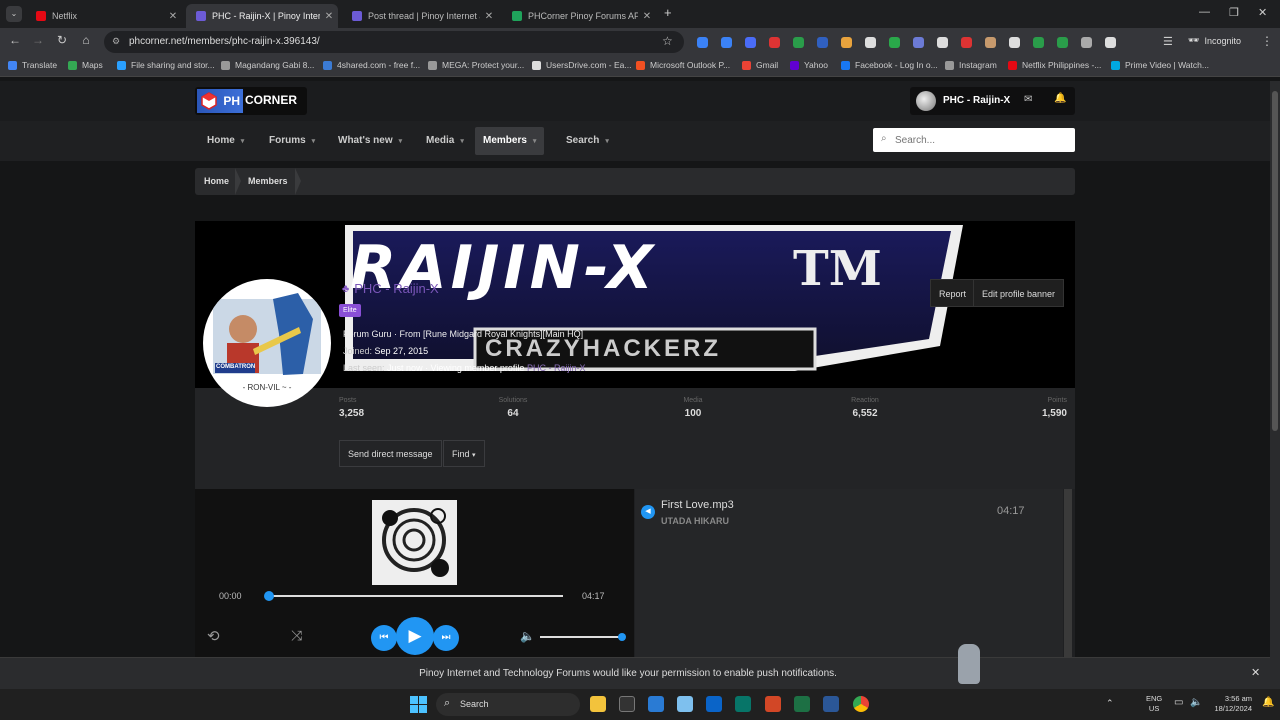  I want to click on home-button: ⌂, so click(86, 40).